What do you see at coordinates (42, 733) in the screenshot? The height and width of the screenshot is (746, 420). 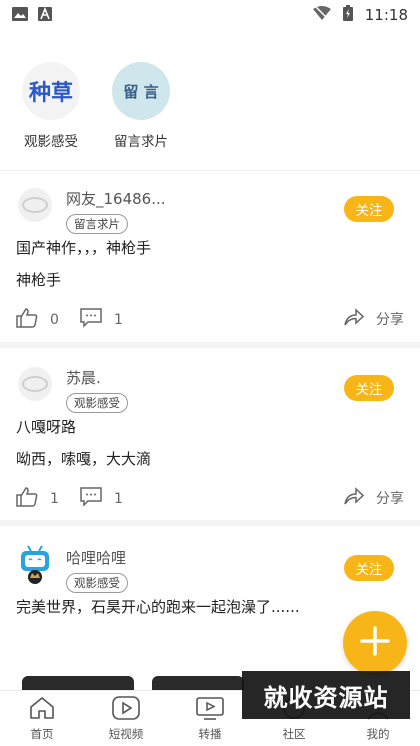 I see `nav-label: 首页` at bounding box center [42, 733].